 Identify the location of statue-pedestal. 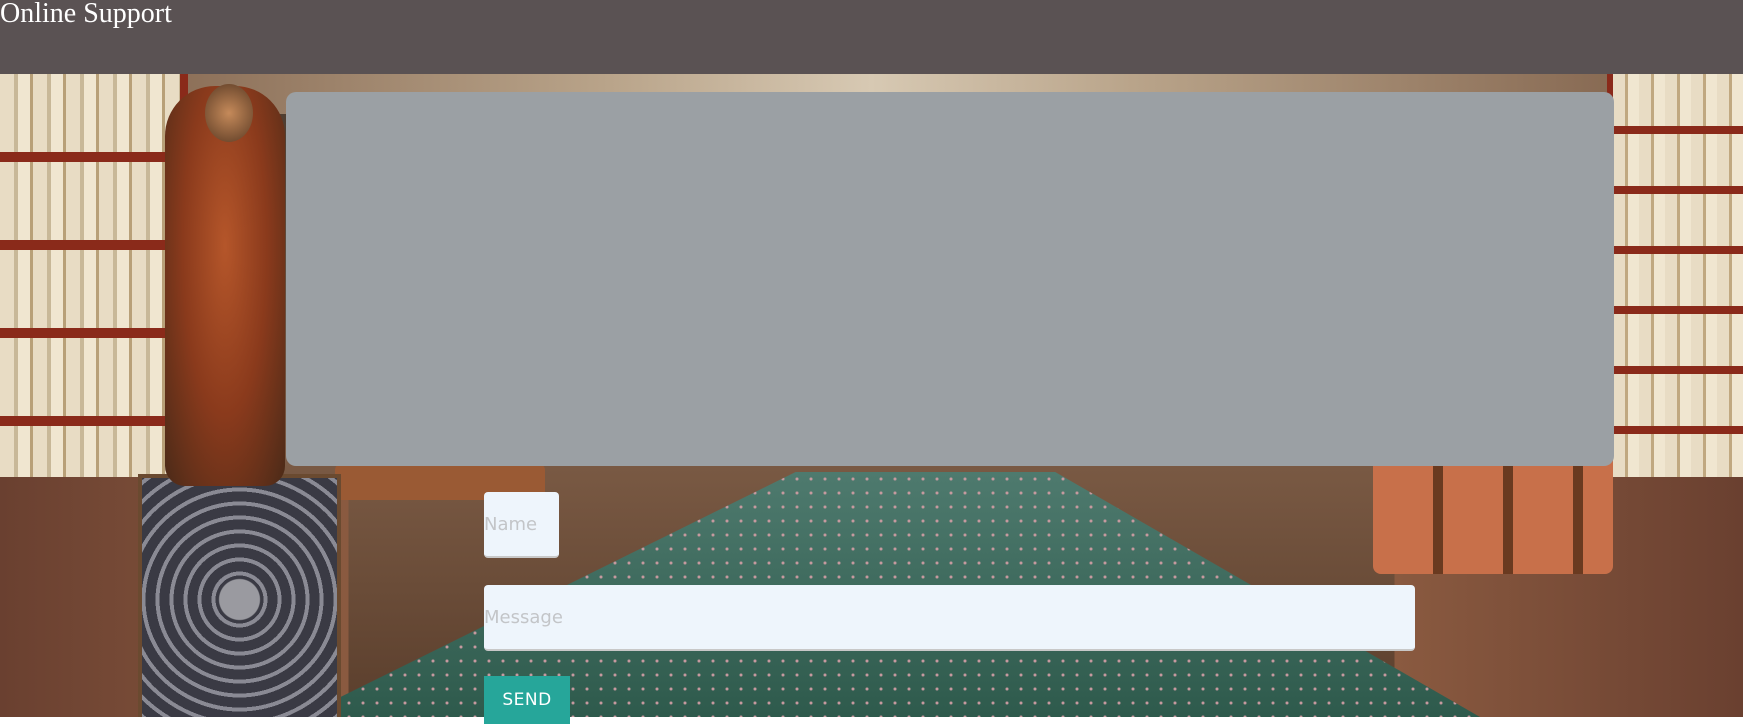
(239, 595).